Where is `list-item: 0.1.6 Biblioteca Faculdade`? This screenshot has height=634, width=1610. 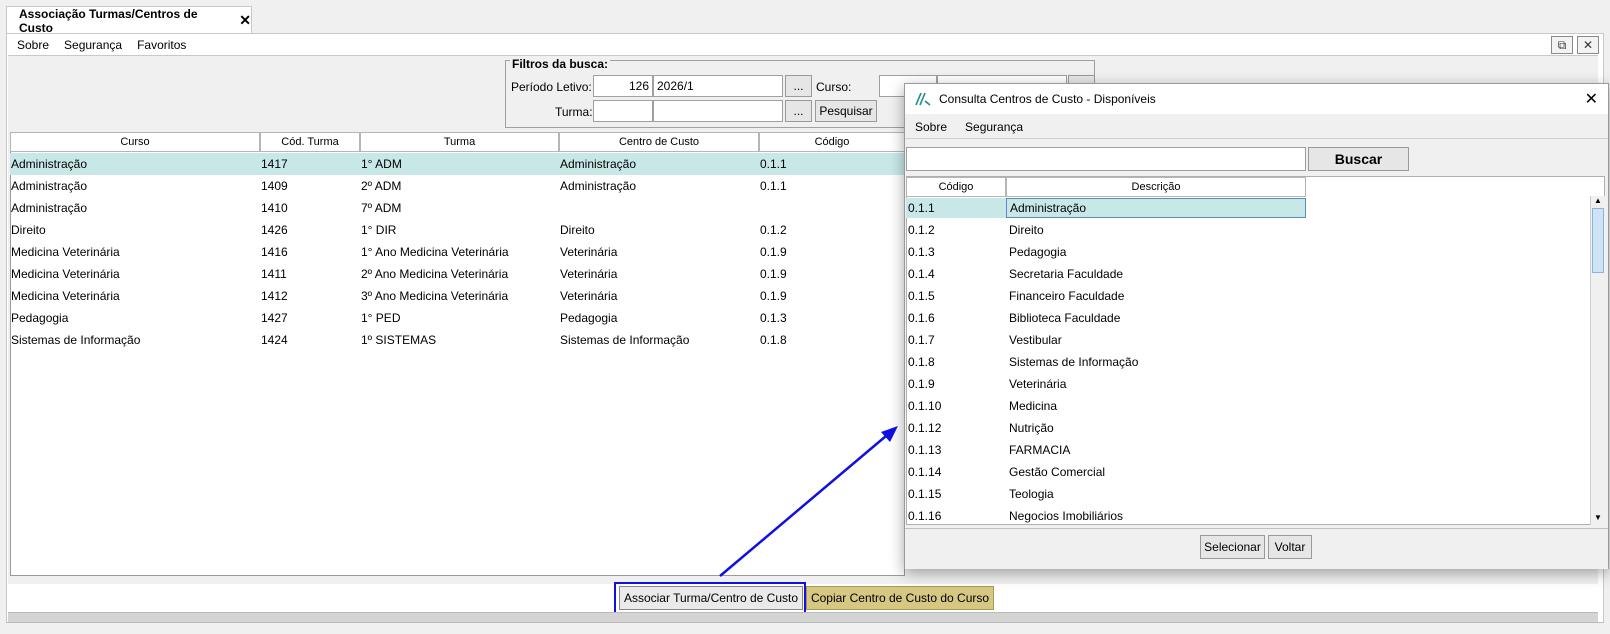 list-item: 0.1.6 Biblioteca Faculdade is located at coordinates (1106, 318).